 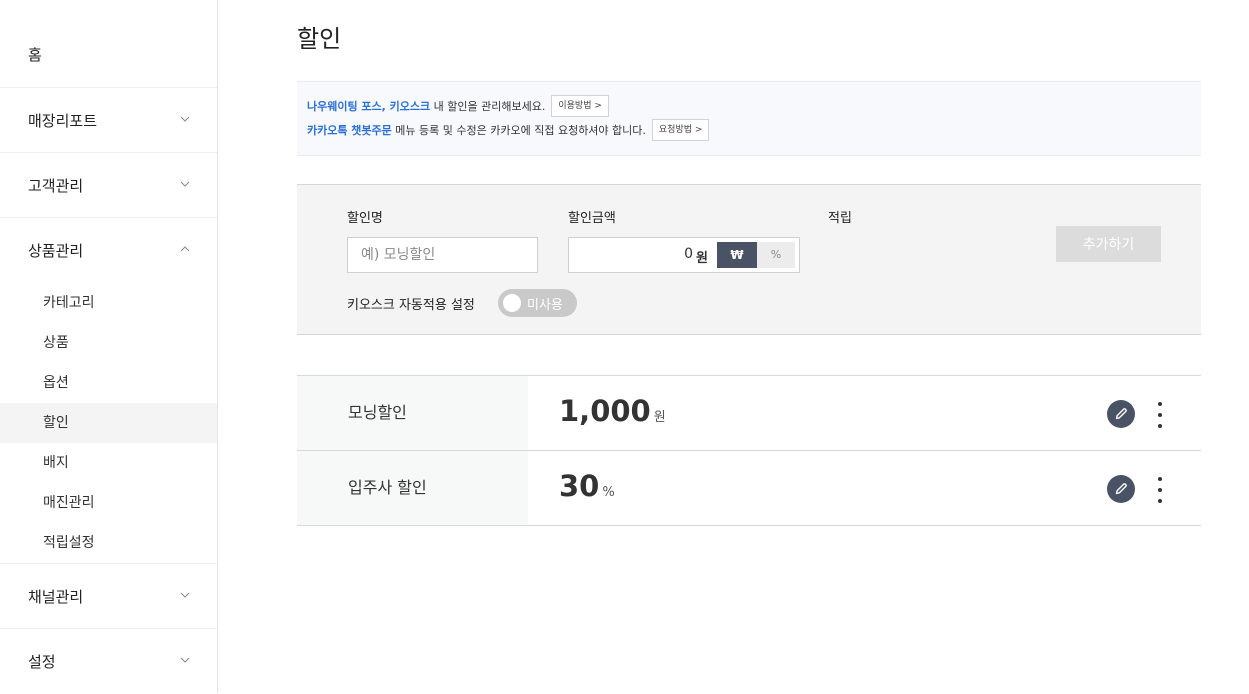 What do you see at coordinates (108, 303) in the screenshot?
I see `sidebar-item-category: 카테고리` at bounding box center [108, 303].